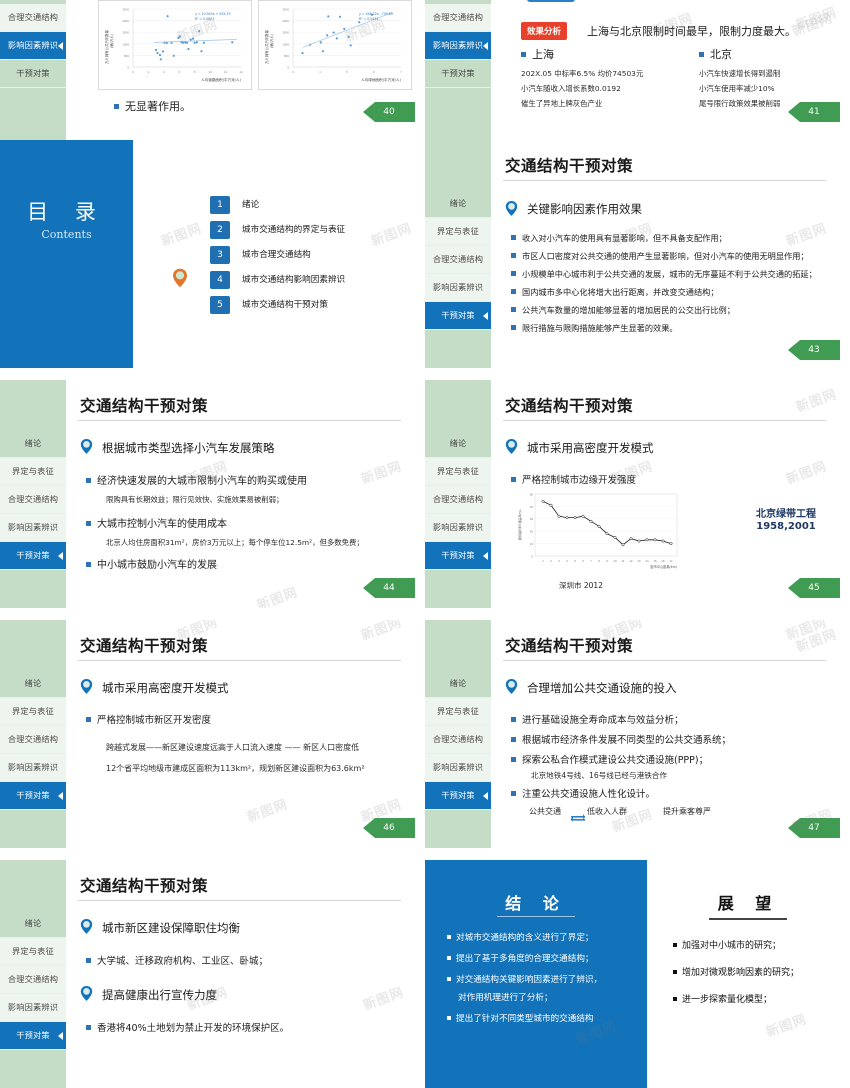 The height and width of the screenshot is (1088, 850). What do you see at coordinates (544, 31) in the screenshot?
I see `effect-analysis-tag: 效果分析` at bounding box center [544, 31].